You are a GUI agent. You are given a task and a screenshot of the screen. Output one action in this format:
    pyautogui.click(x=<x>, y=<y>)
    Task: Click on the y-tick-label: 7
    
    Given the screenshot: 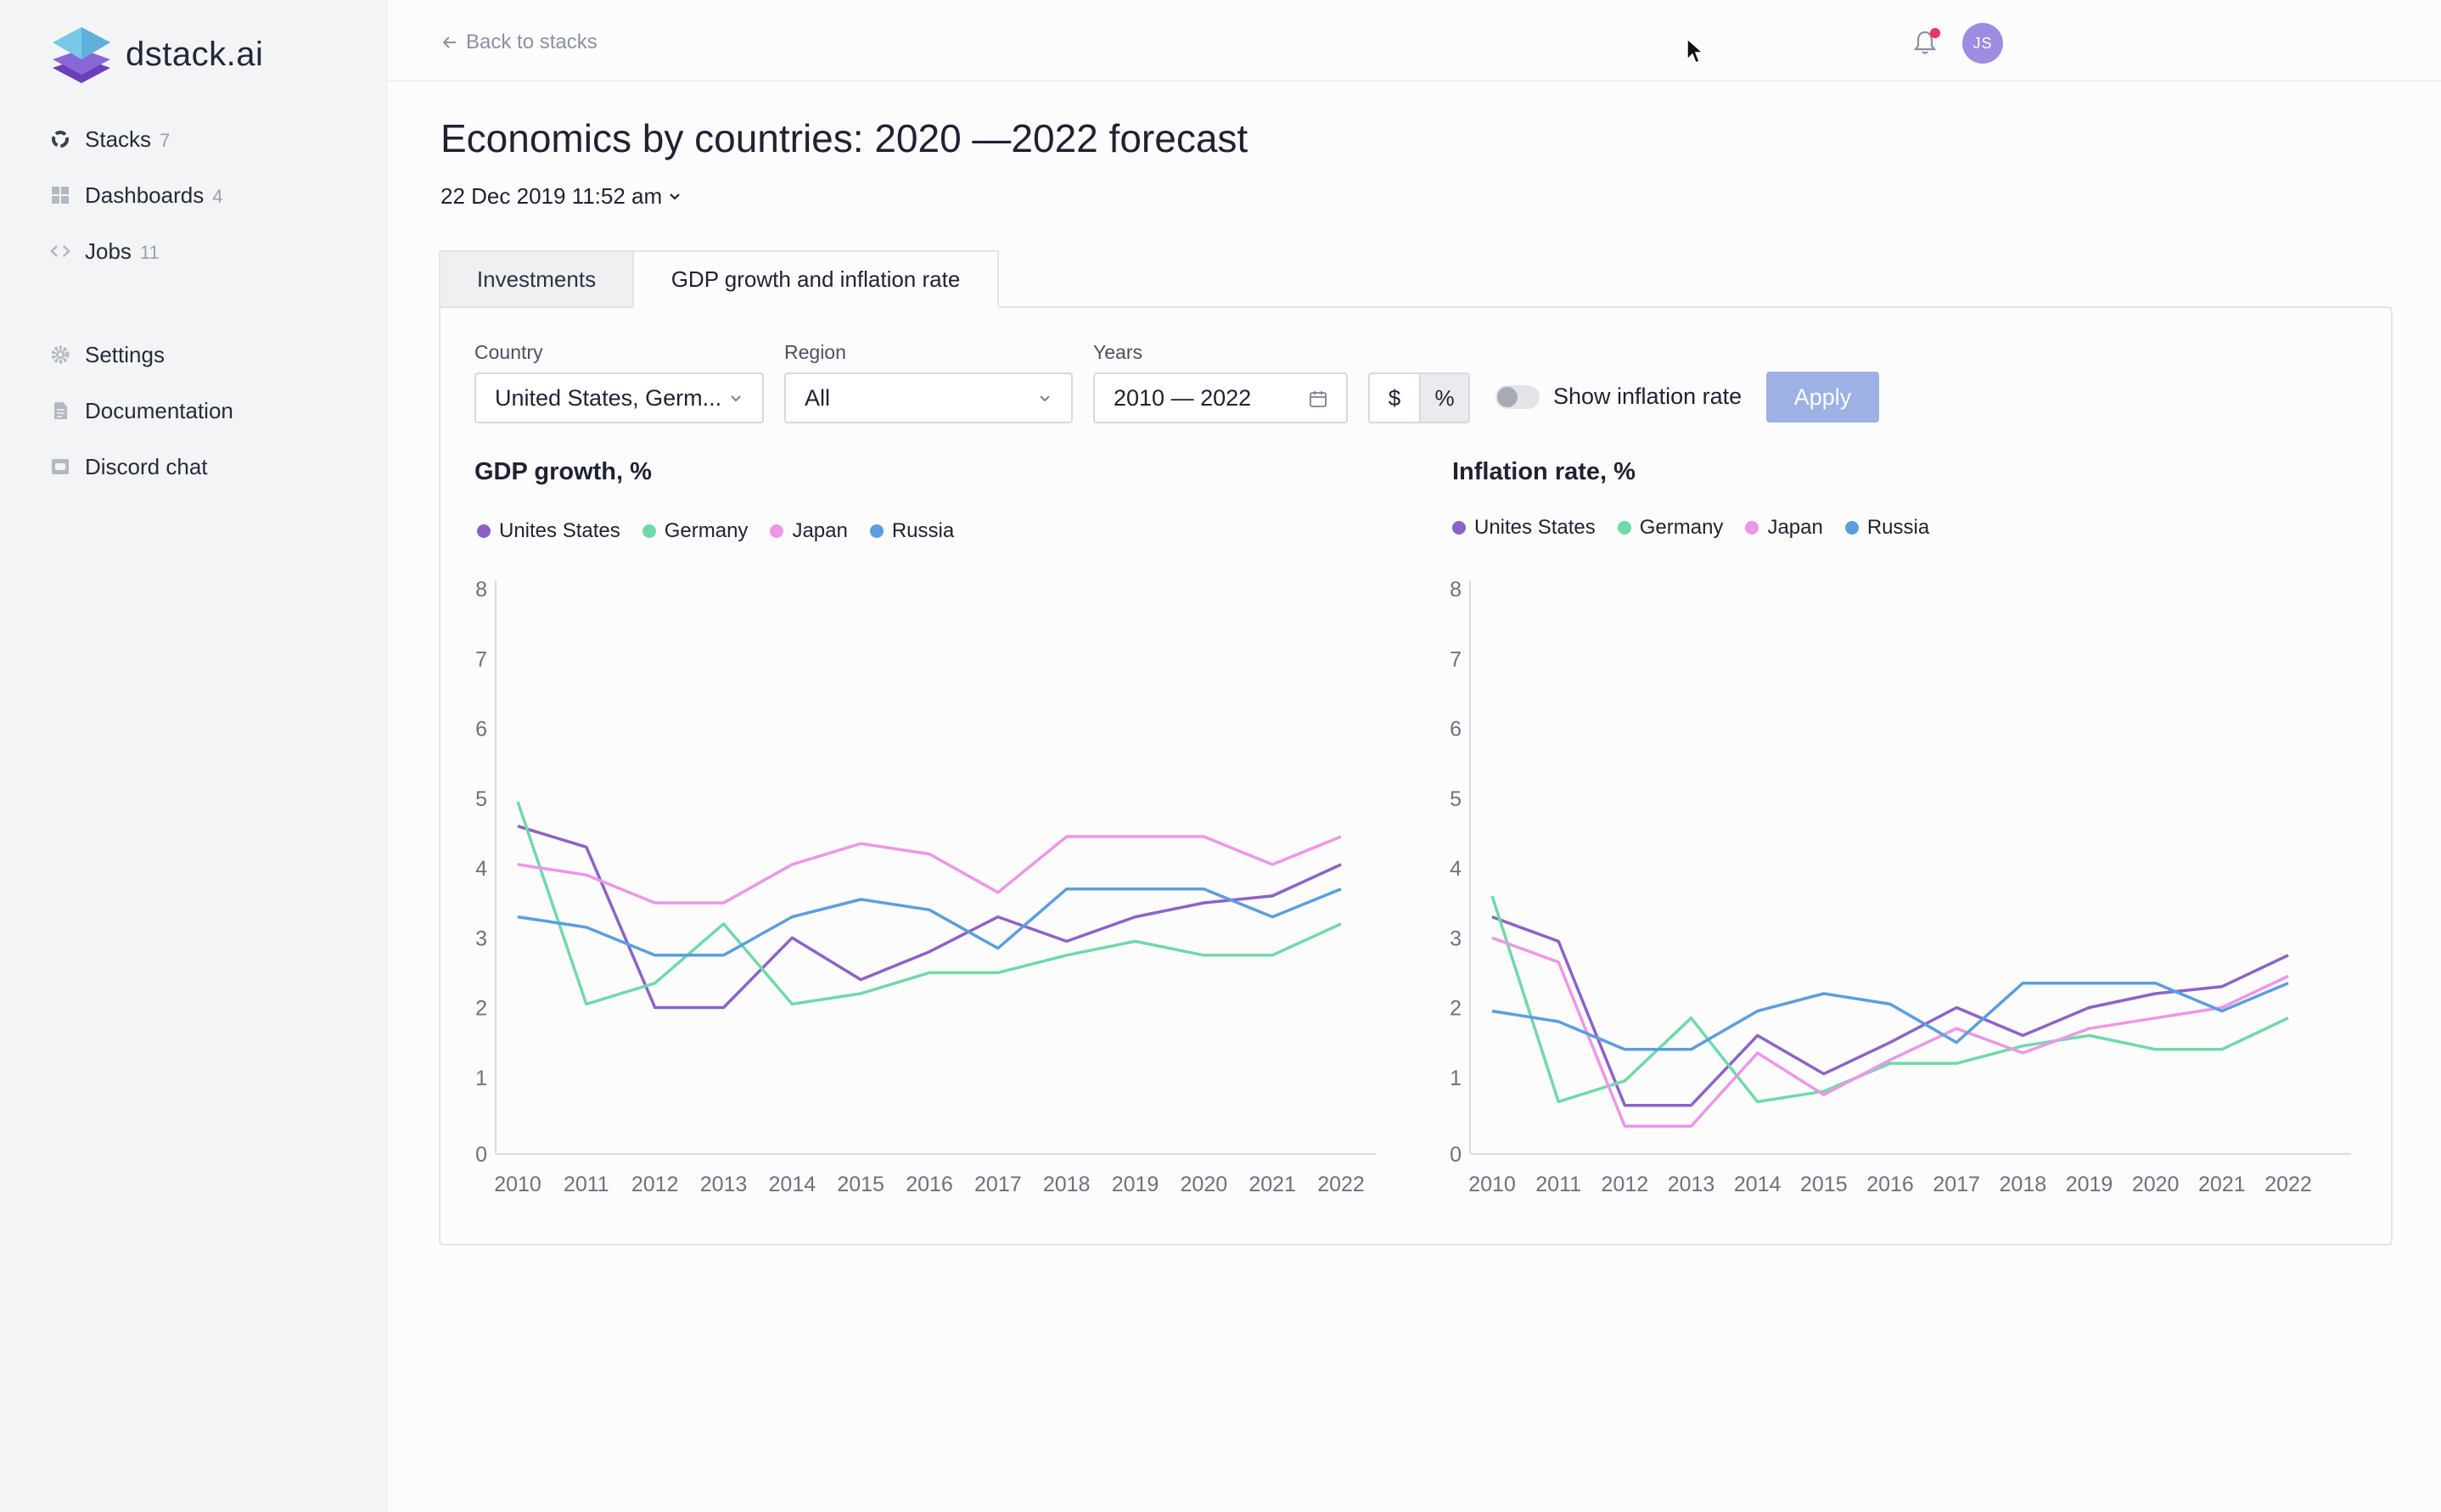 What is the action you would take?
    pyautogui.click(x=481, y=659)
    